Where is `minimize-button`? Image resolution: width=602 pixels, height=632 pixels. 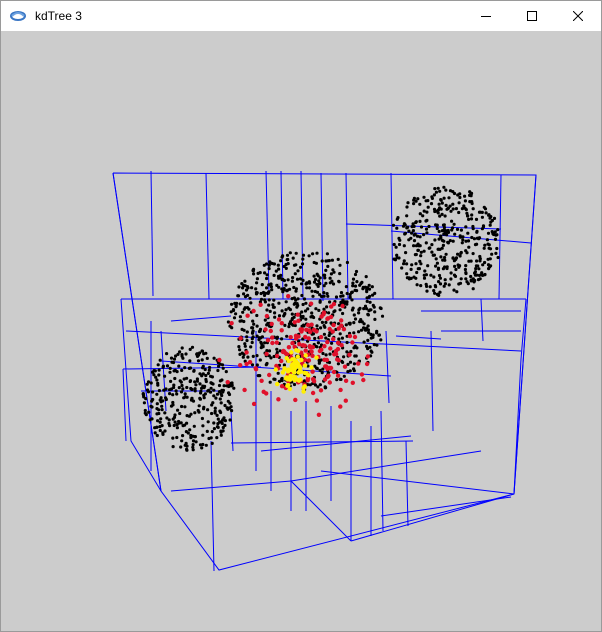 minimize-button is located at coordinates (486, 16).